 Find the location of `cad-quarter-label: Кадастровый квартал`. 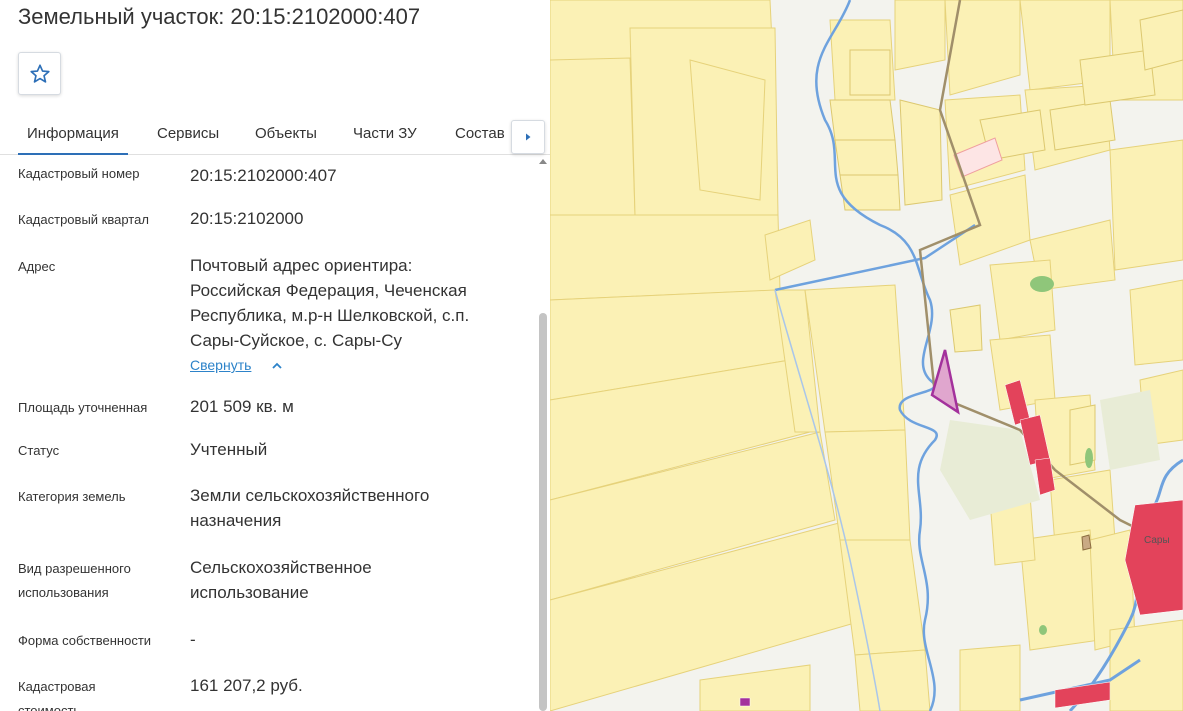

cad-quarter-label: Кадастровый квартал is located at coordinates (83, 219).